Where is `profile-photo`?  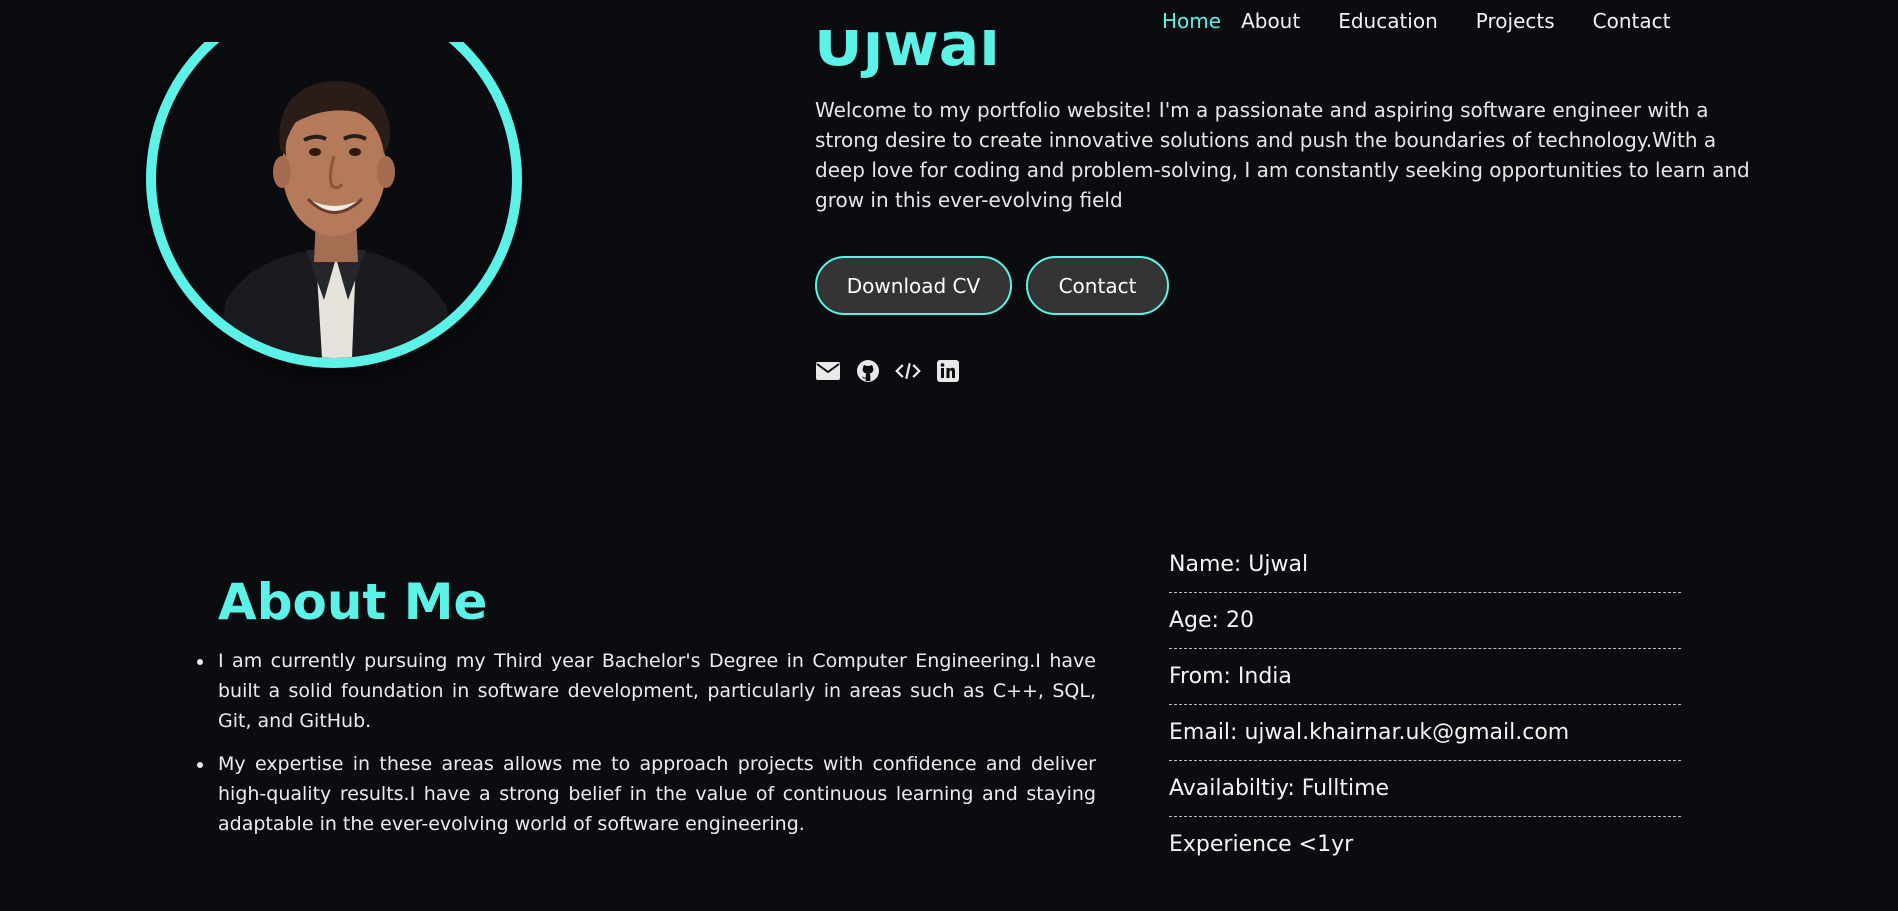 profile-photo is located at coordinates (336, 219).